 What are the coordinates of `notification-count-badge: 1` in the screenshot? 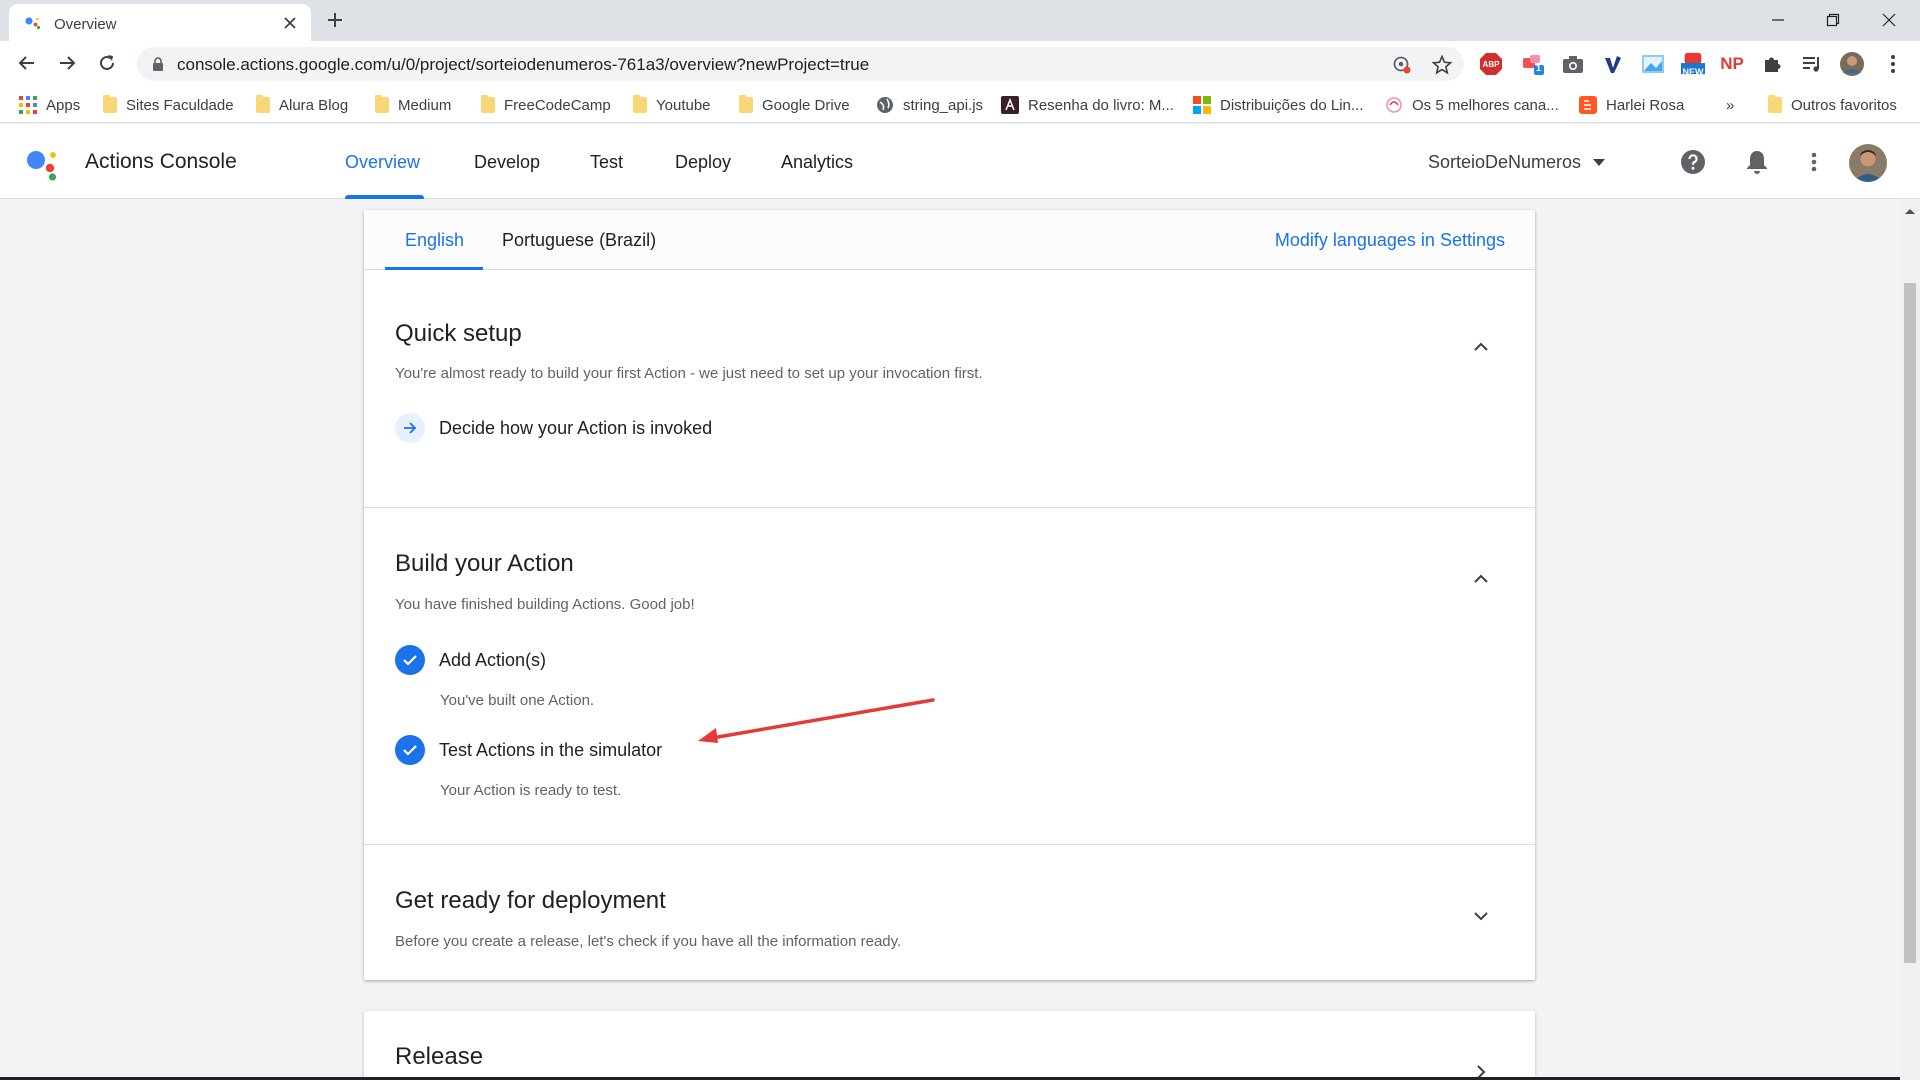 It's located at (1539, 68).